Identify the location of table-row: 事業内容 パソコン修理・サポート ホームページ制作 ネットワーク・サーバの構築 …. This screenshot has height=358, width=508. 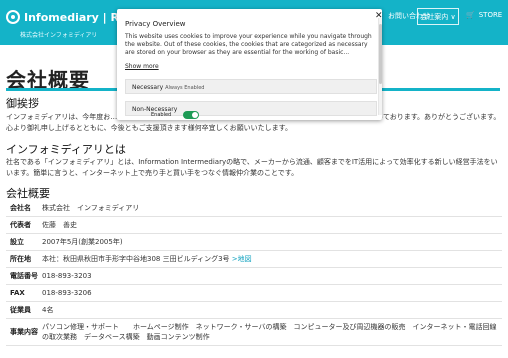
(254, 332).